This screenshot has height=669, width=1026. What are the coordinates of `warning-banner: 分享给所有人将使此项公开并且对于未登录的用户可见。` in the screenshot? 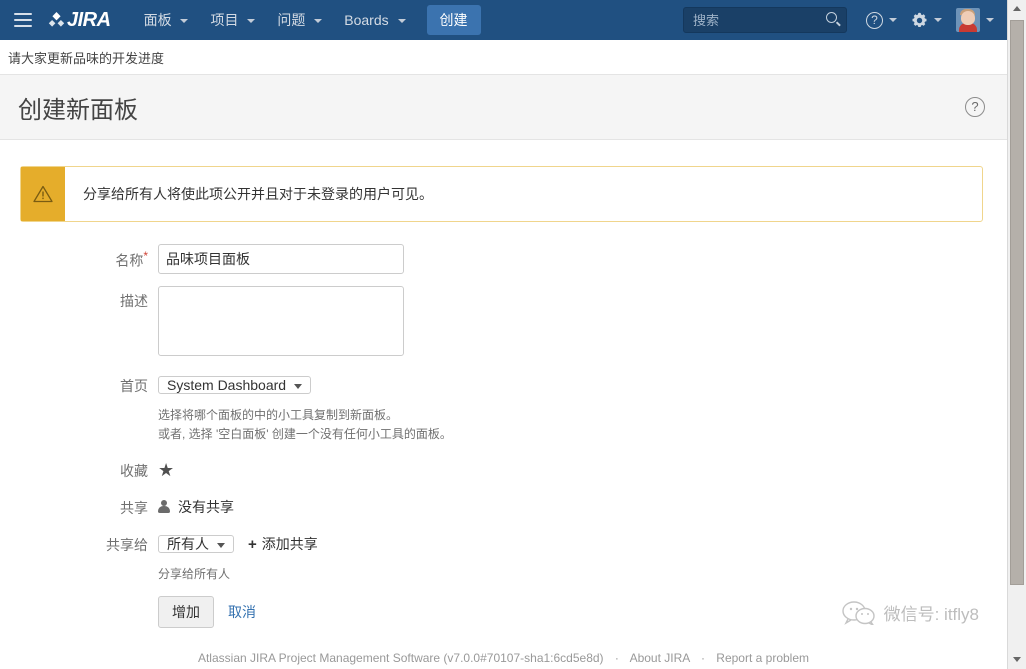 It's located at (501, 194).